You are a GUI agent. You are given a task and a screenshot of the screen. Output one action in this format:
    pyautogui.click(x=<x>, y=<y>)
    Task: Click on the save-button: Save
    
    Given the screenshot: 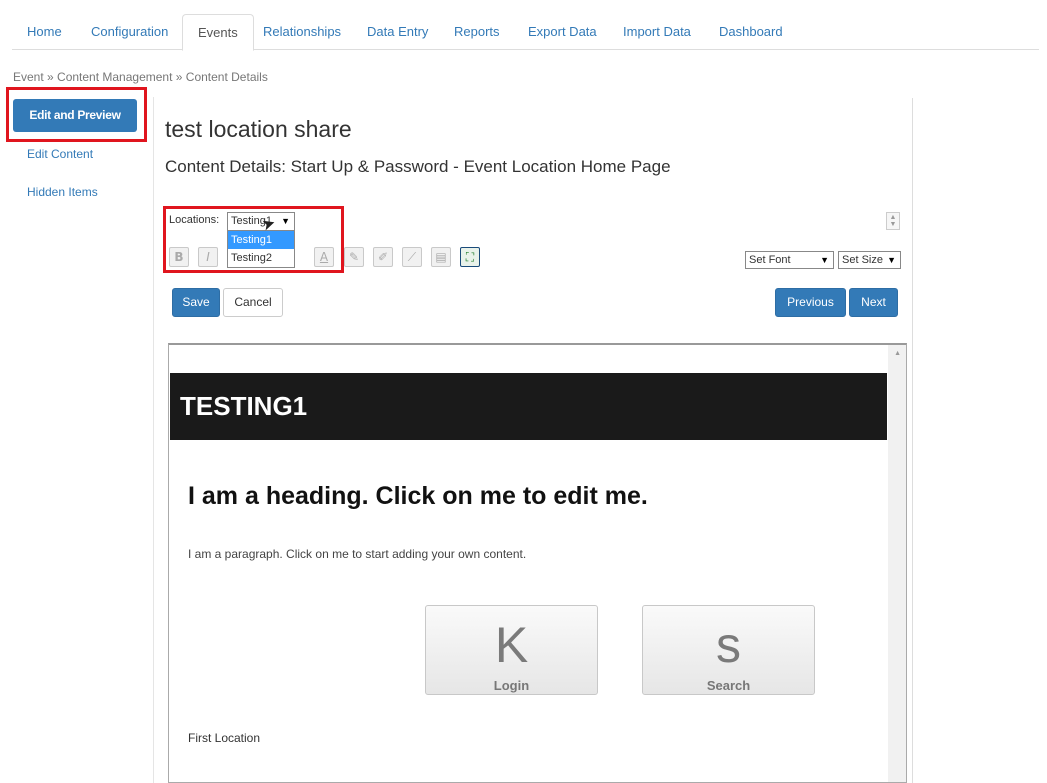 What is the action you would take?
    pyautogui.click(x=196, y=302)
    